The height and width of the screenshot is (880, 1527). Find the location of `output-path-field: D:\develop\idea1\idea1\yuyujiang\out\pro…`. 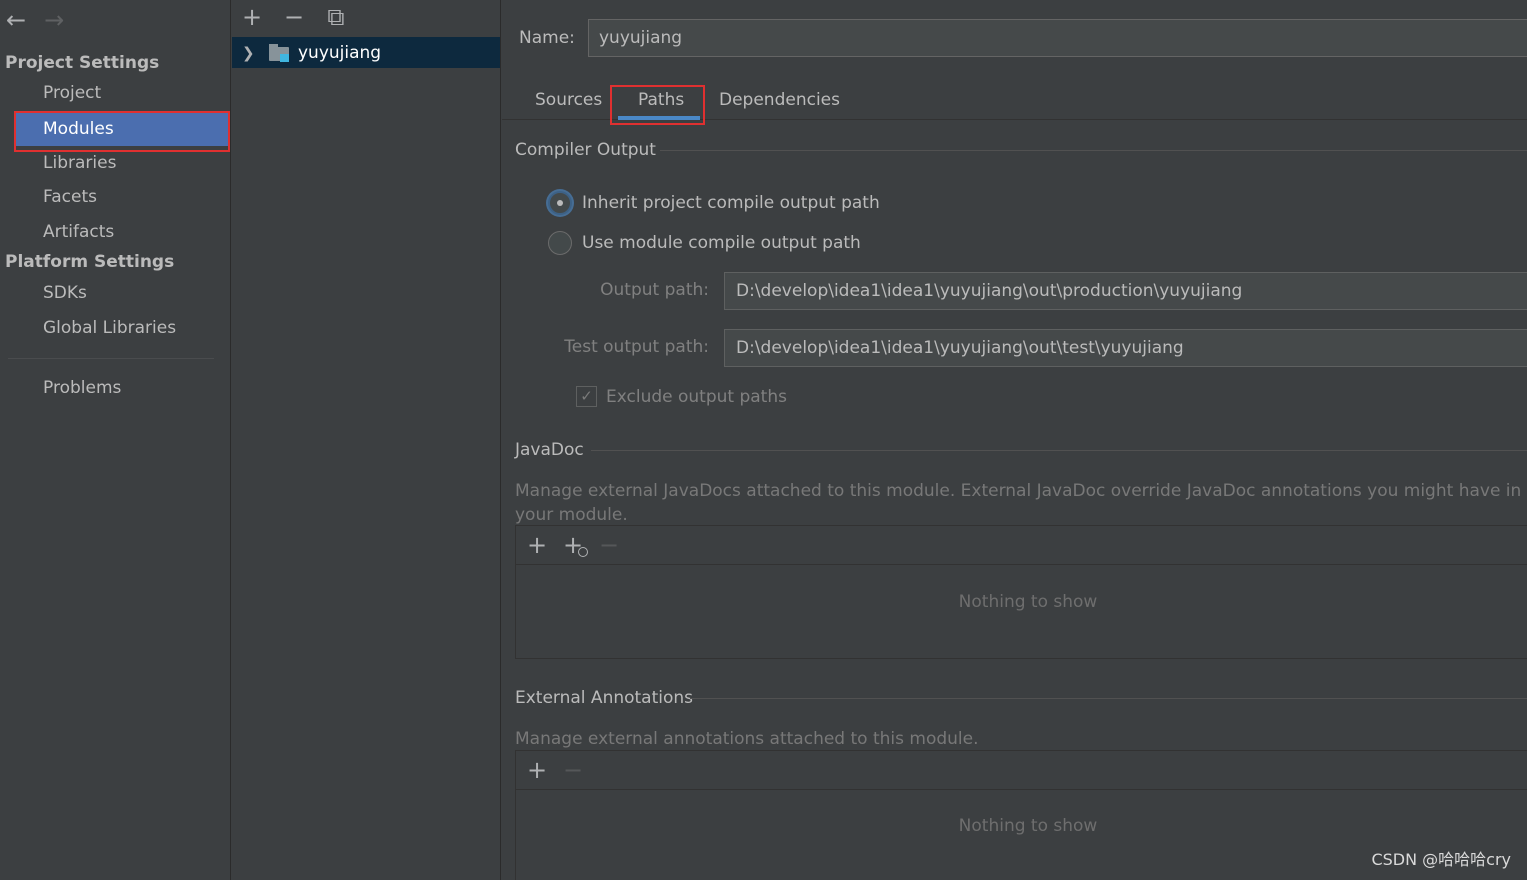

output-path-field: D:\develop\idea1\idea1\yuyujiang\out\pro… is located at coordinates (1125, 291).